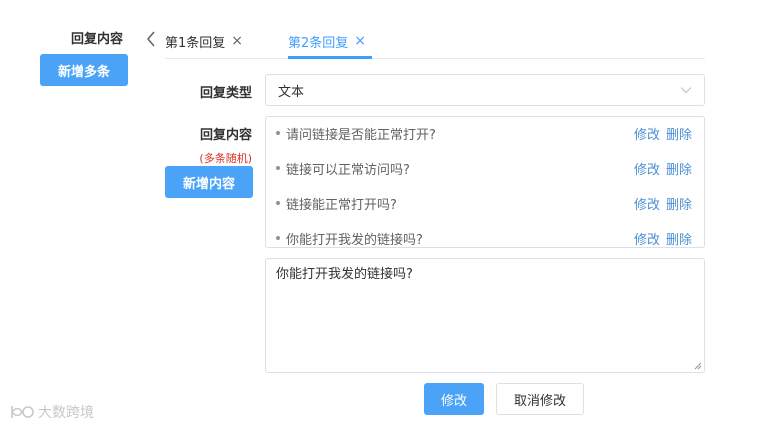 This screenshot has width=784, height=429. Describe the element at coordinates (84, 70) in the screenshot. I see `add-multi-button: 新增多条` at that location.